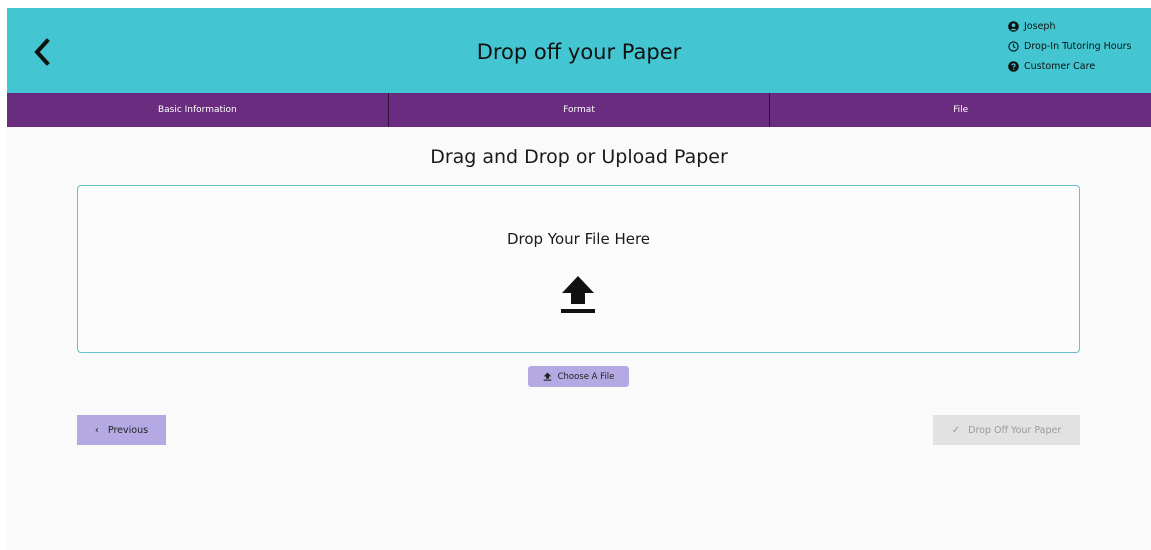  I want to click on choose-file-label: Choose A File, so click(586, 376).